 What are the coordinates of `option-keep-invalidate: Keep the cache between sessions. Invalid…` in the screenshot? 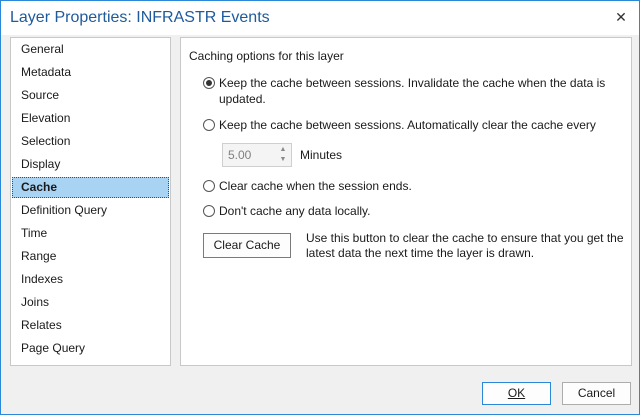 It's located at (411, 91).